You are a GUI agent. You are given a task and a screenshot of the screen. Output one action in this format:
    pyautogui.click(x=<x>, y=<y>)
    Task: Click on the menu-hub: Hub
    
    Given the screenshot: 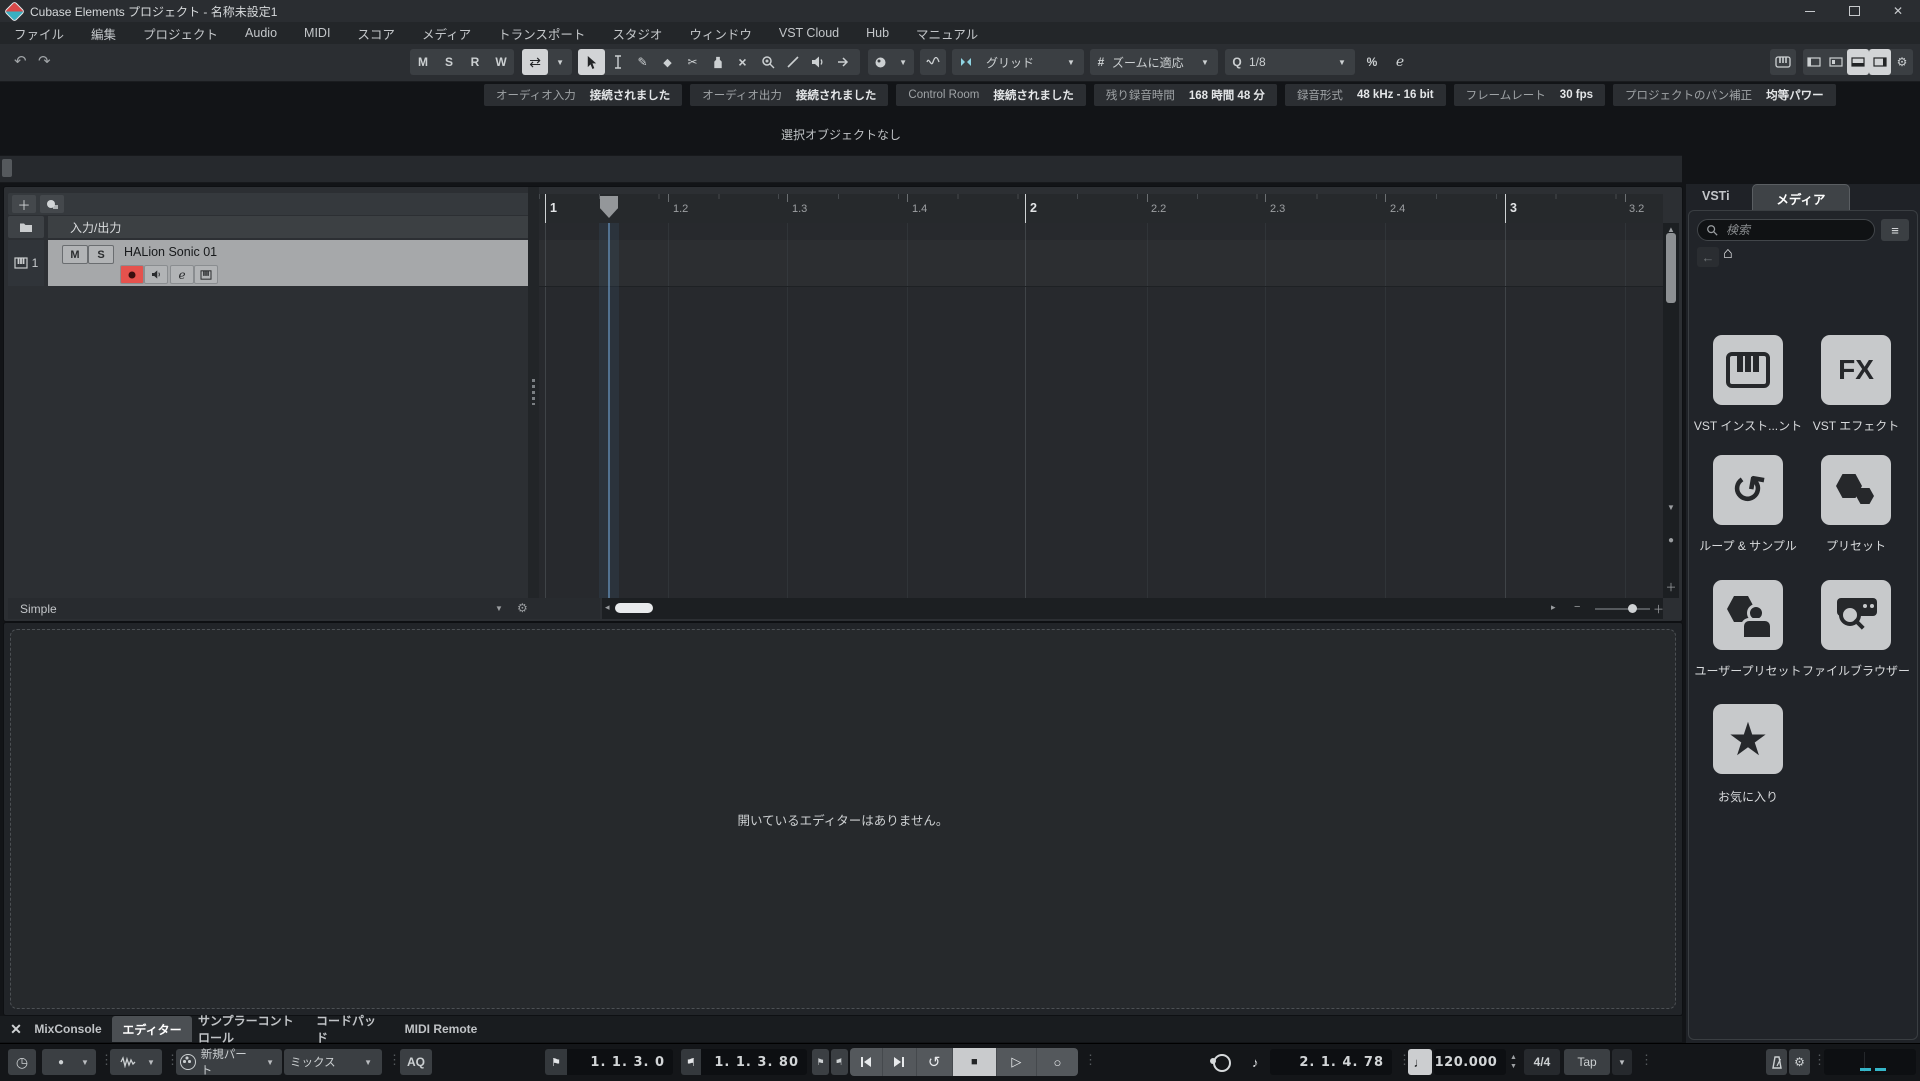 What is the action you would take?
    pyautogui.click(x=877, y=33)
    